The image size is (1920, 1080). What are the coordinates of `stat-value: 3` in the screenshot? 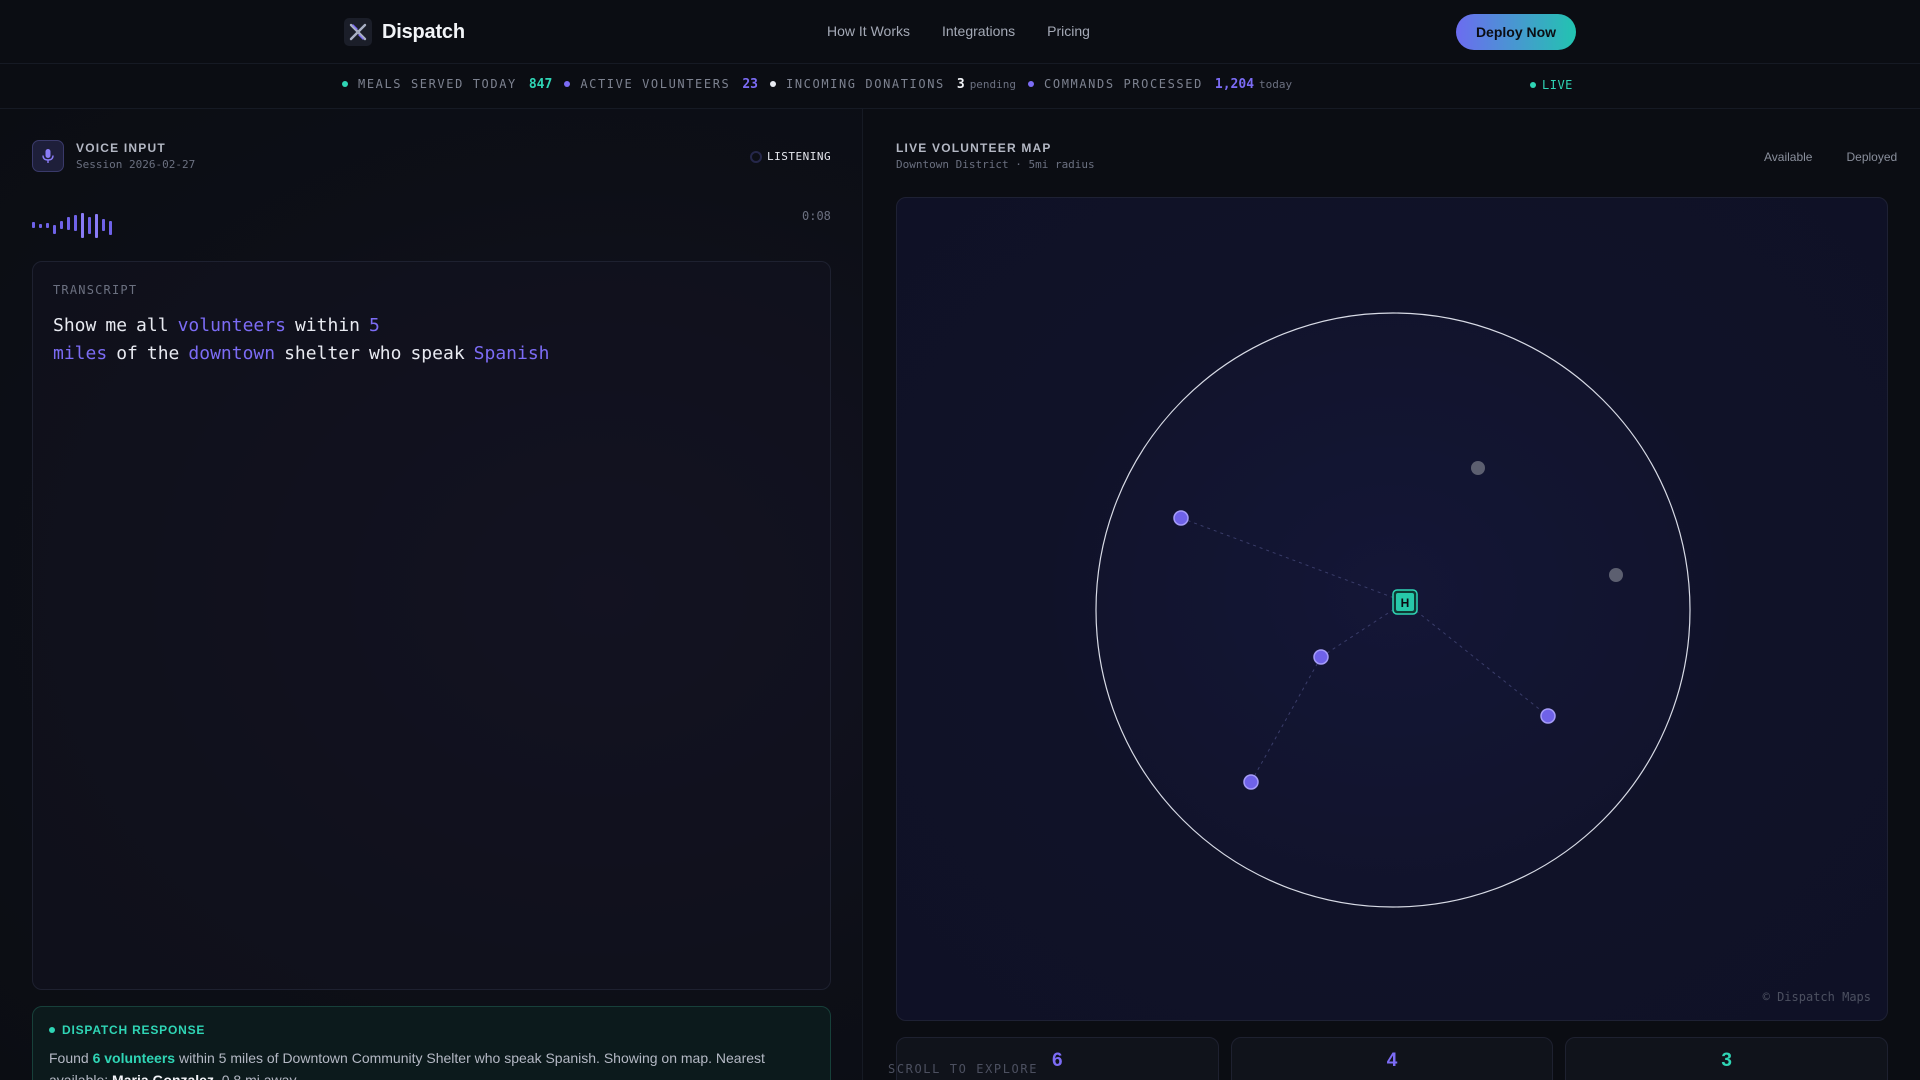 It's located at (960, 84).